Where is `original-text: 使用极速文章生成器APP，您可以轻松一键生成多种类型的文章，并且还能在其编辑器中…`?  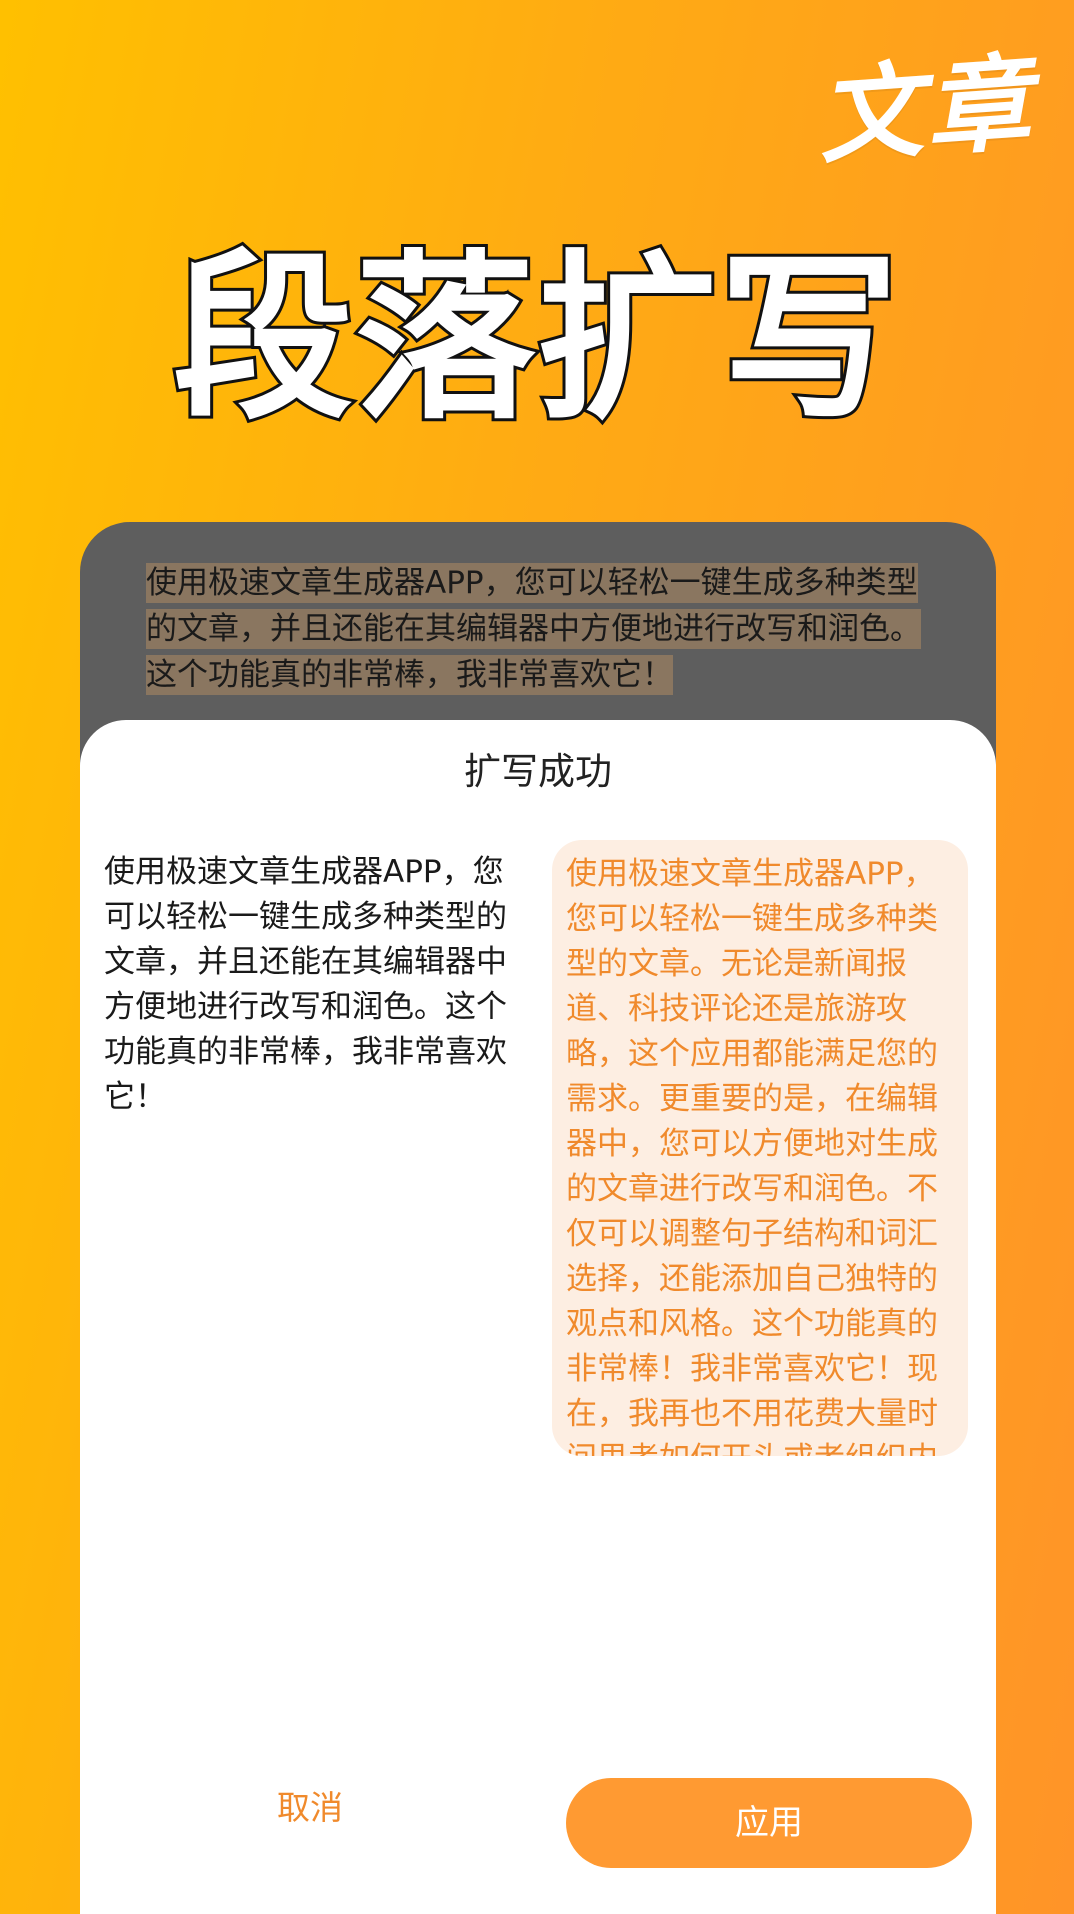 original-text: 使用极速文章生成器APP，您可以轻松一键生成多种类型的文章，并且还能在其编辑器中… is located at coordinates (305, 984).